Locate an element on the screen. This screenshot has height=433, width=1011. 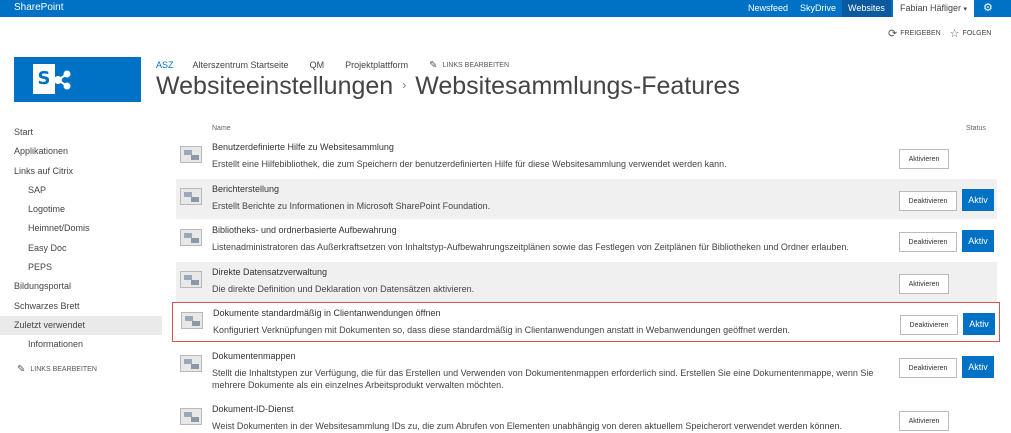
nav-item-applikationen: Applikationen is located at coordinates (81, 151).